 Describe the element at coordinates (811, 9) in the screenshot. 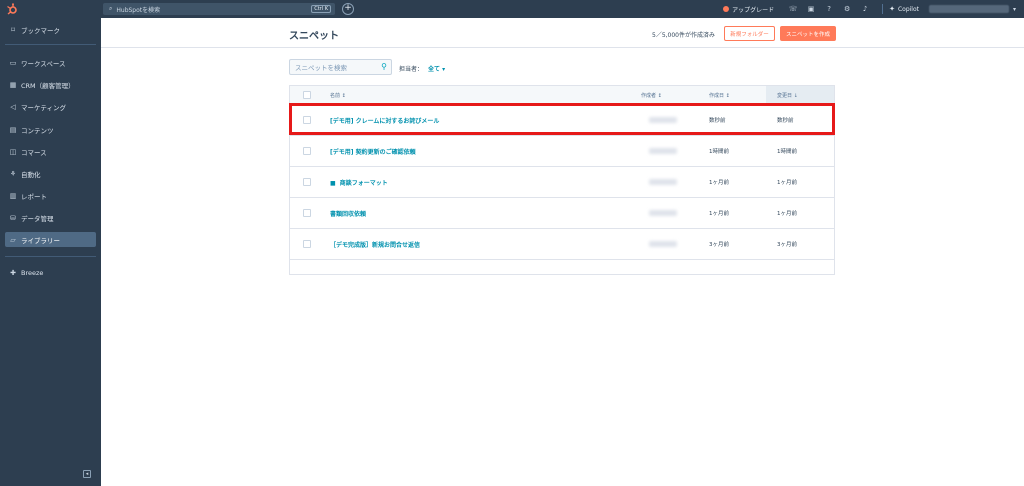

I see `marketplace-icon: ▣` at that location.